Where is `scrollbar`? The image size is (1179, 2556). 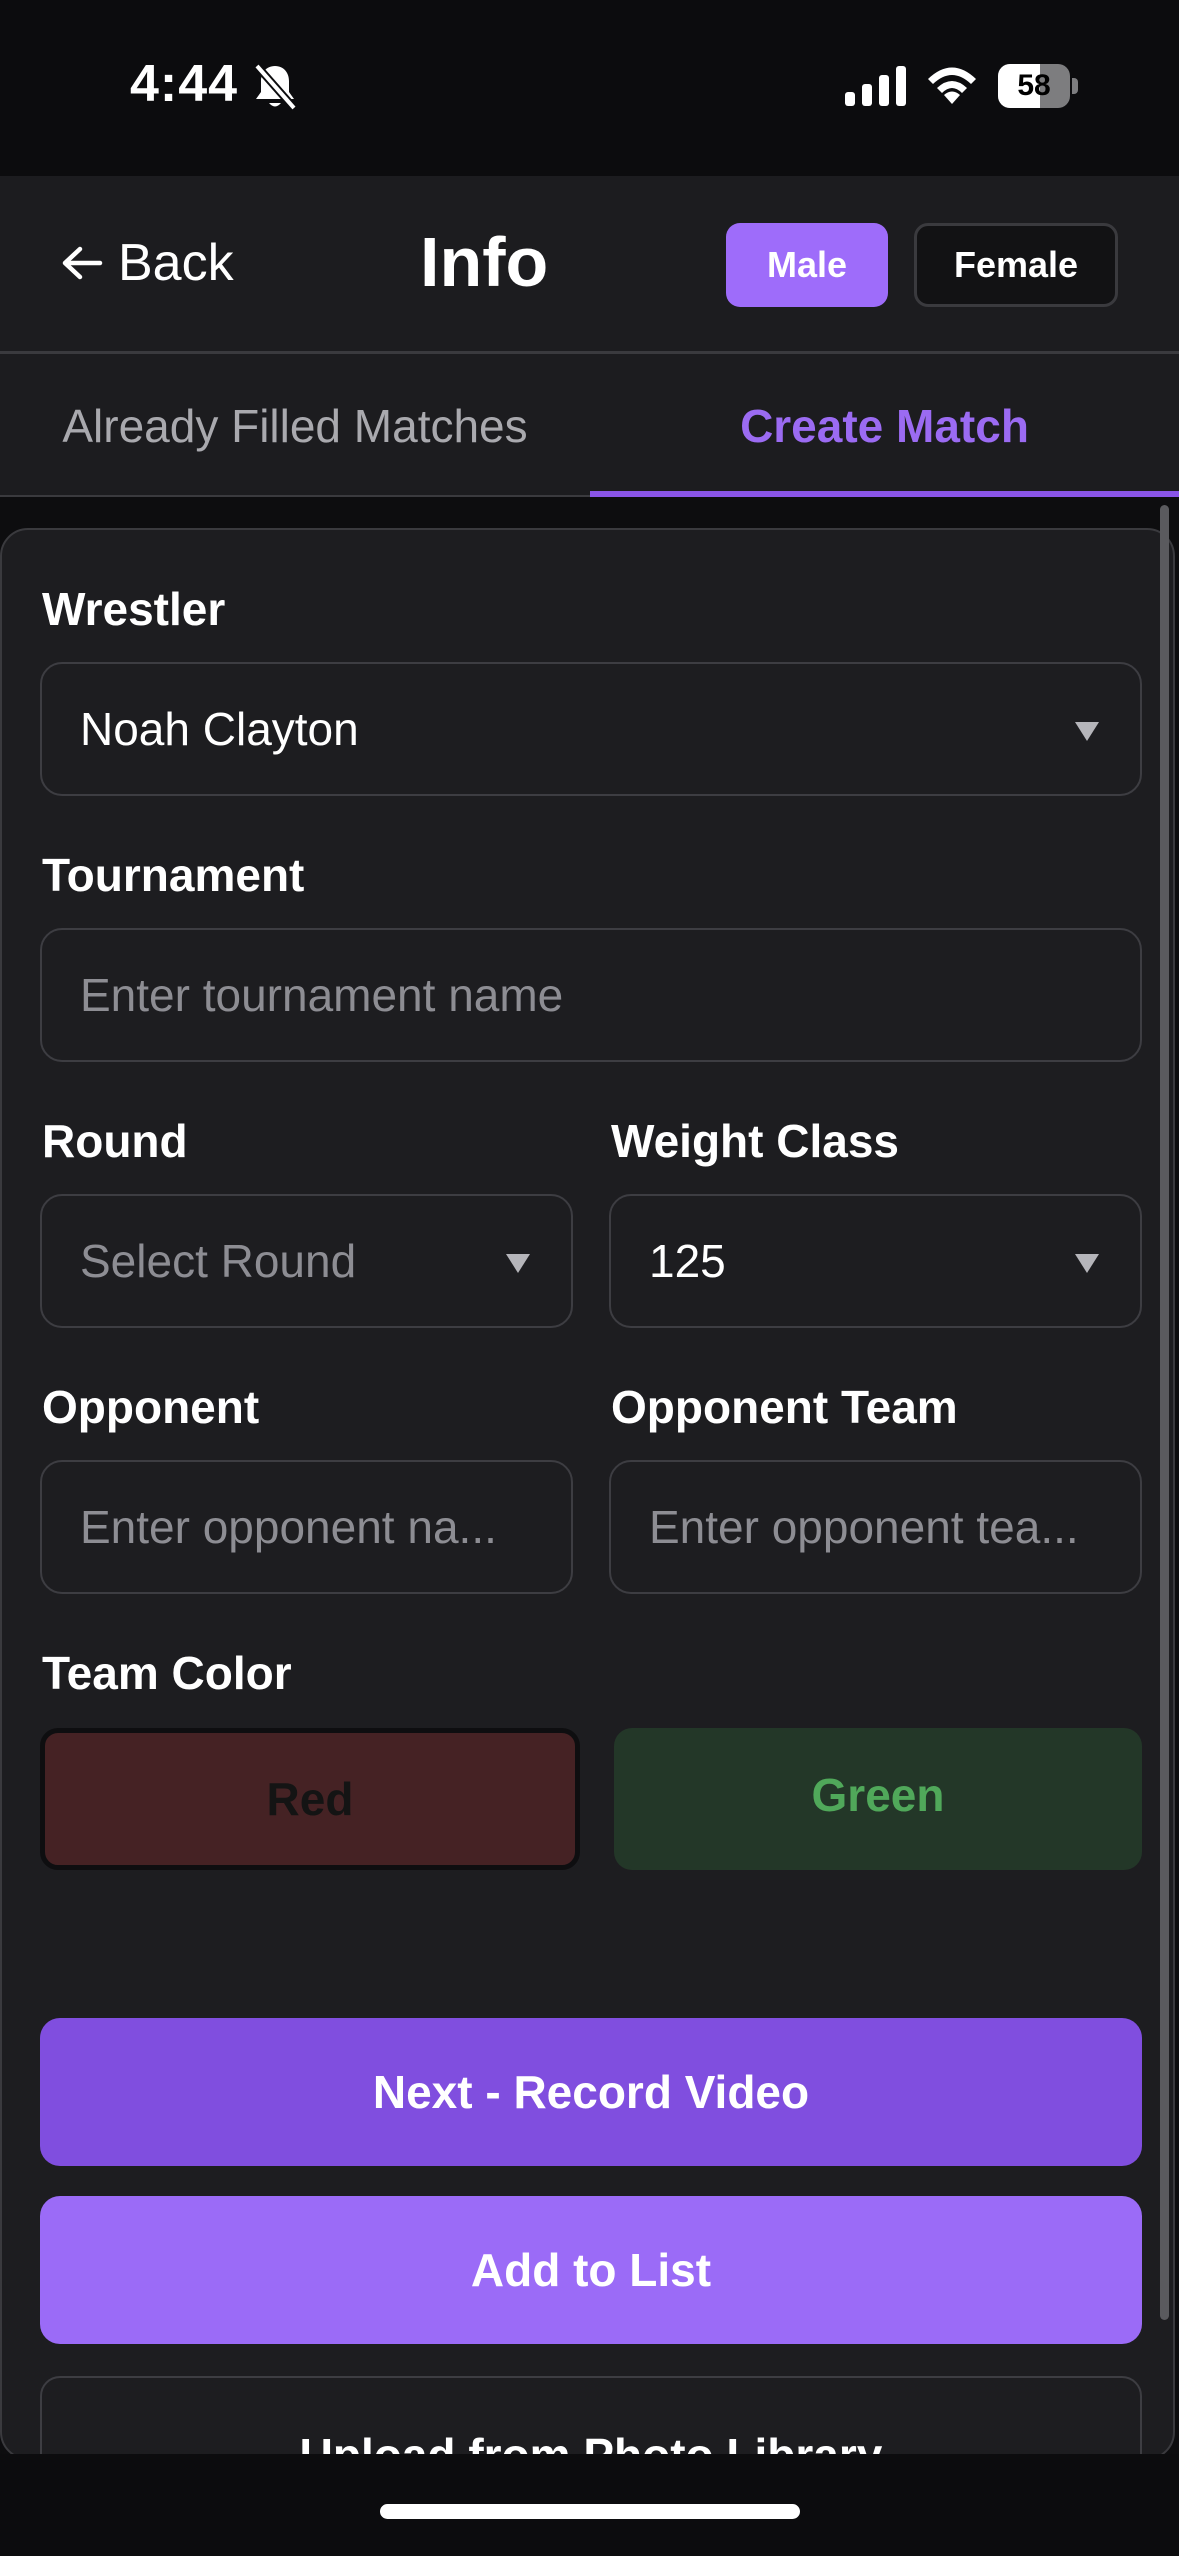 scrollbar is located at coordinates (1164, 1412).